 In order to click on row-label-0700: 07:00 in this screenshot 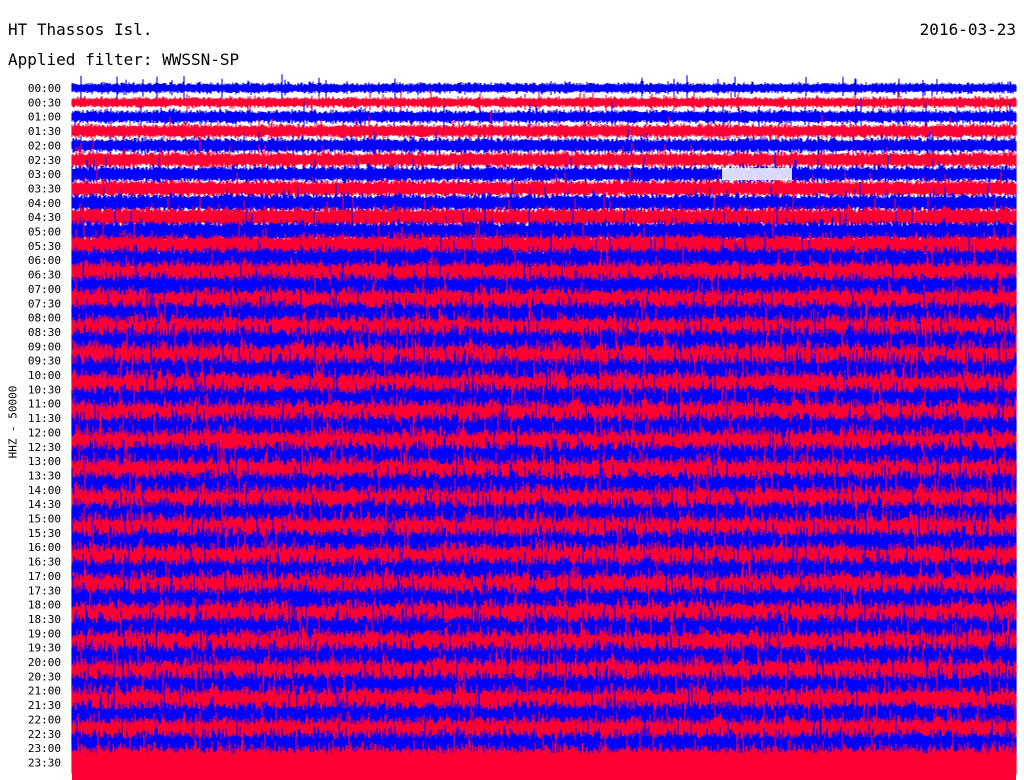, I will do `click(44, 289)`.